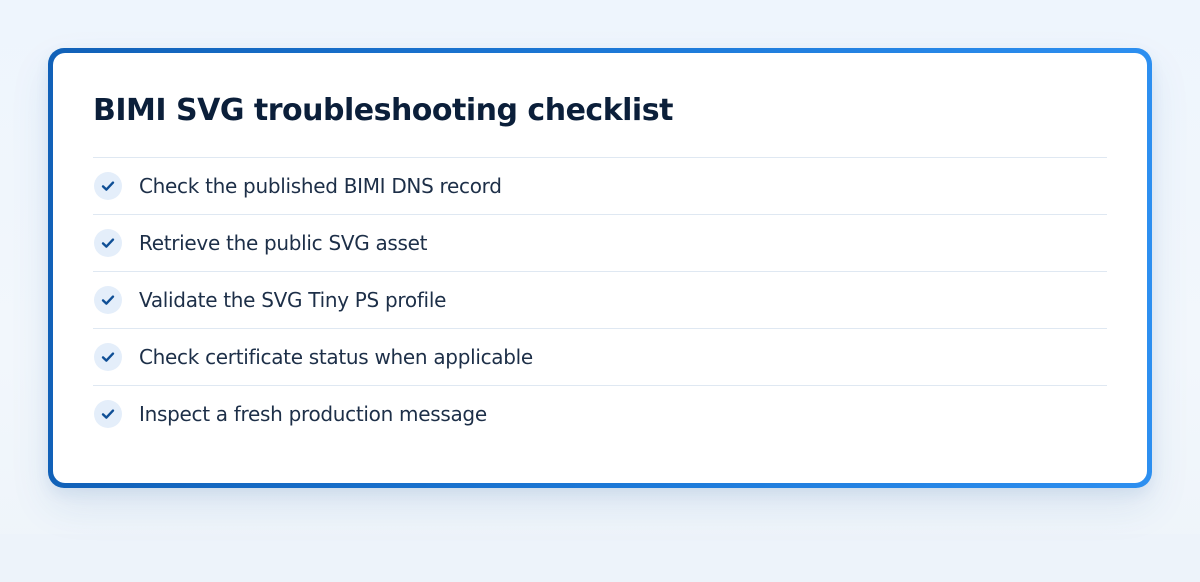 The height and width of the screenshot is (582, 1200). I want to click on footer-band, so click(600, 558).